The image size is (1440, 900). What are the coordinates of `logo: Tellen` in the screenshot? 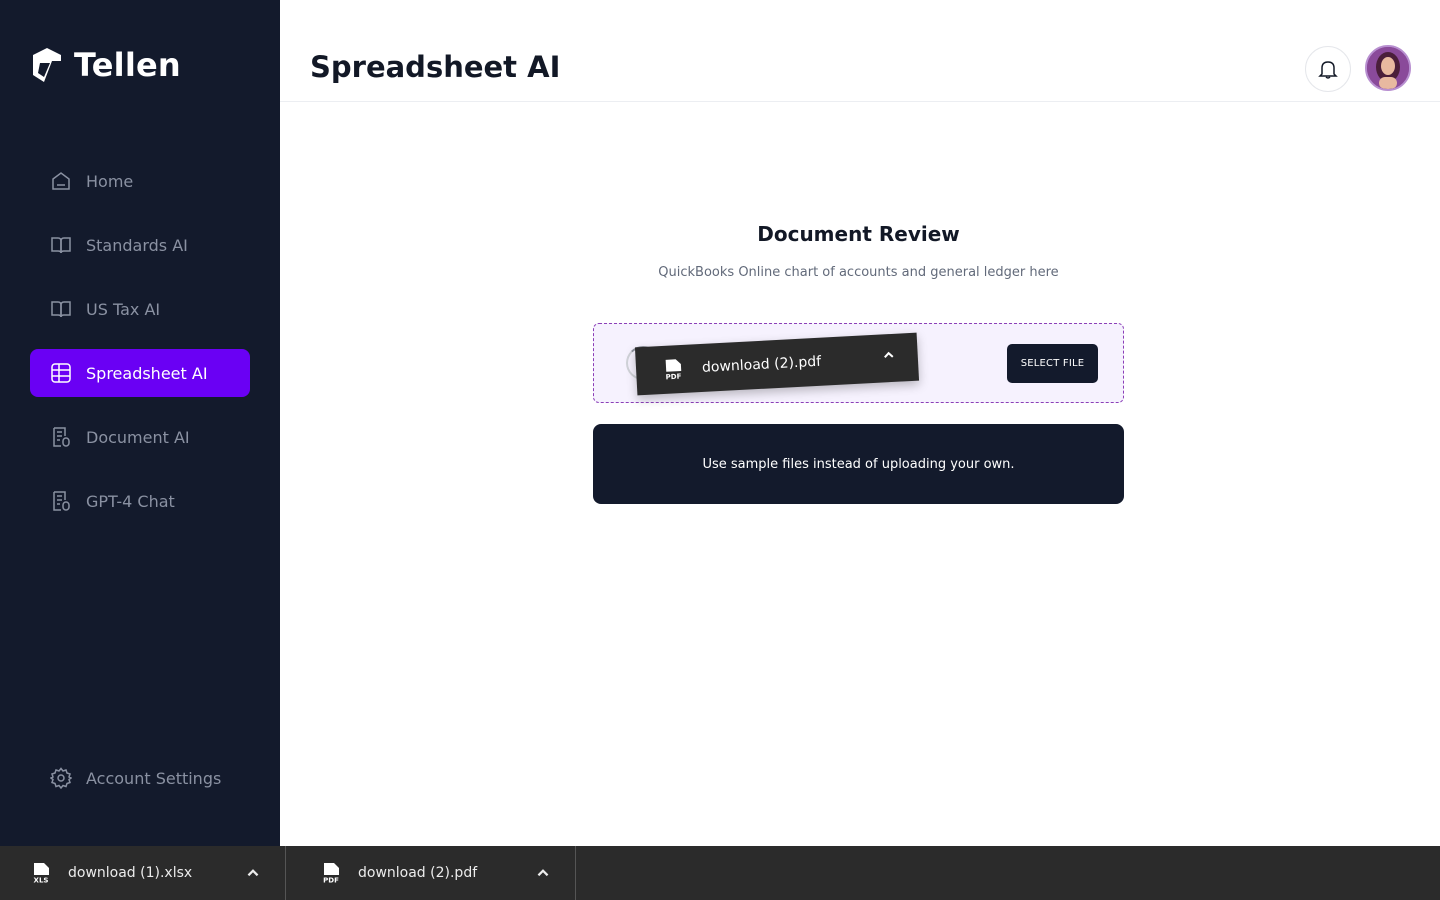 It's located at (105, 65).